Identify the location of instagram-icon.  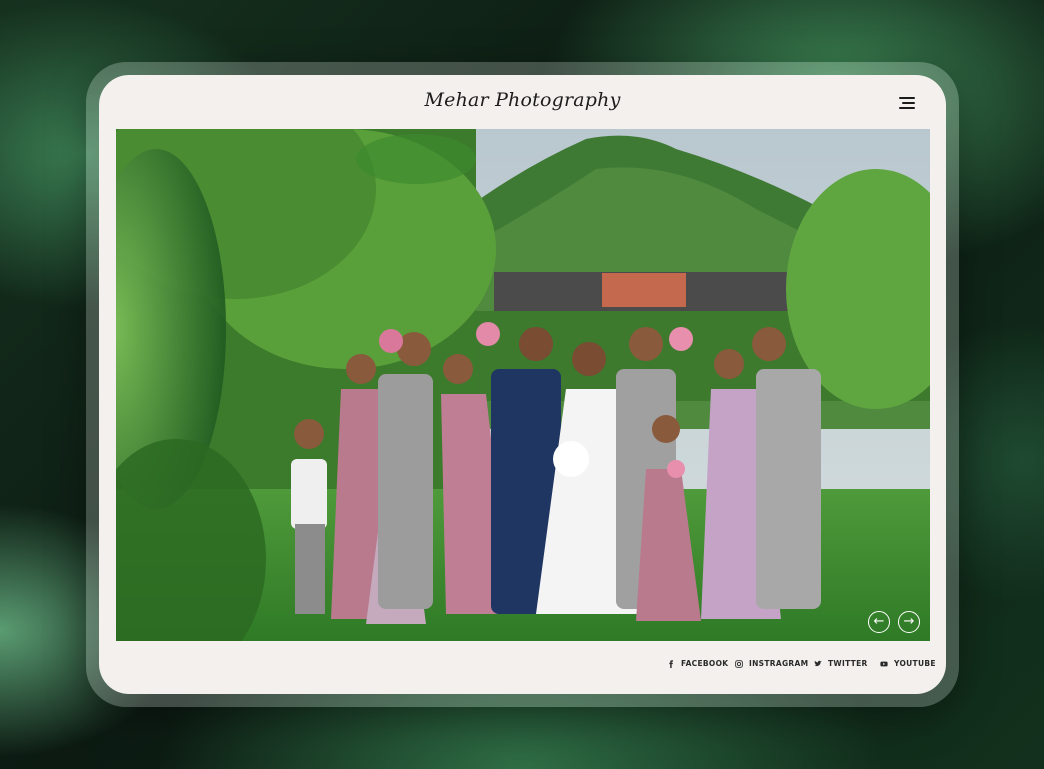
(739, 663).